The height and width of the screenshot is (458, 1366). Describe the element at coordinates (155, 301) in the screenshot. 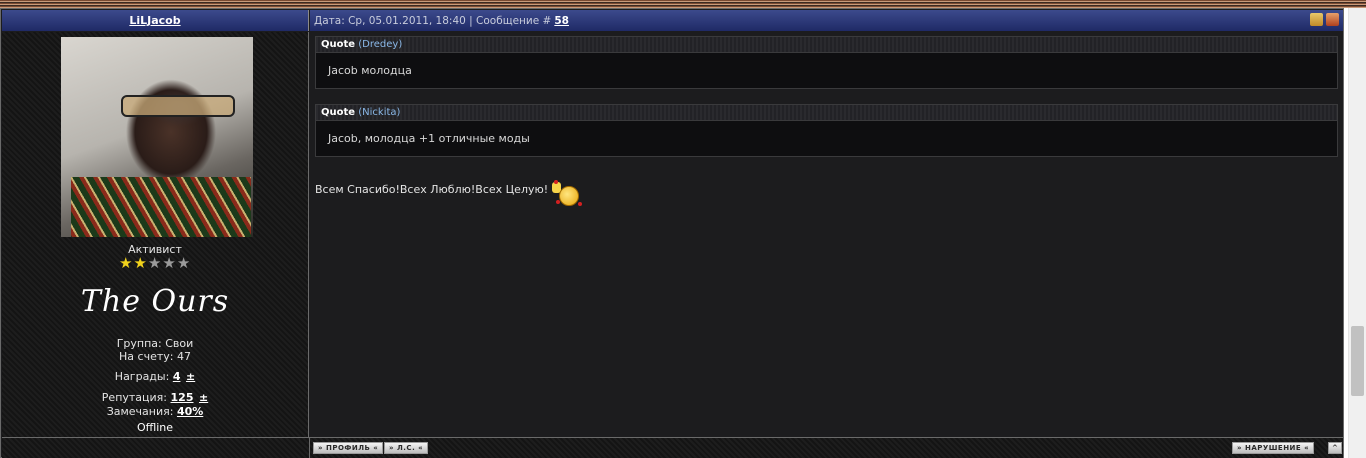

I see `clan-name: The Ours` at that location.